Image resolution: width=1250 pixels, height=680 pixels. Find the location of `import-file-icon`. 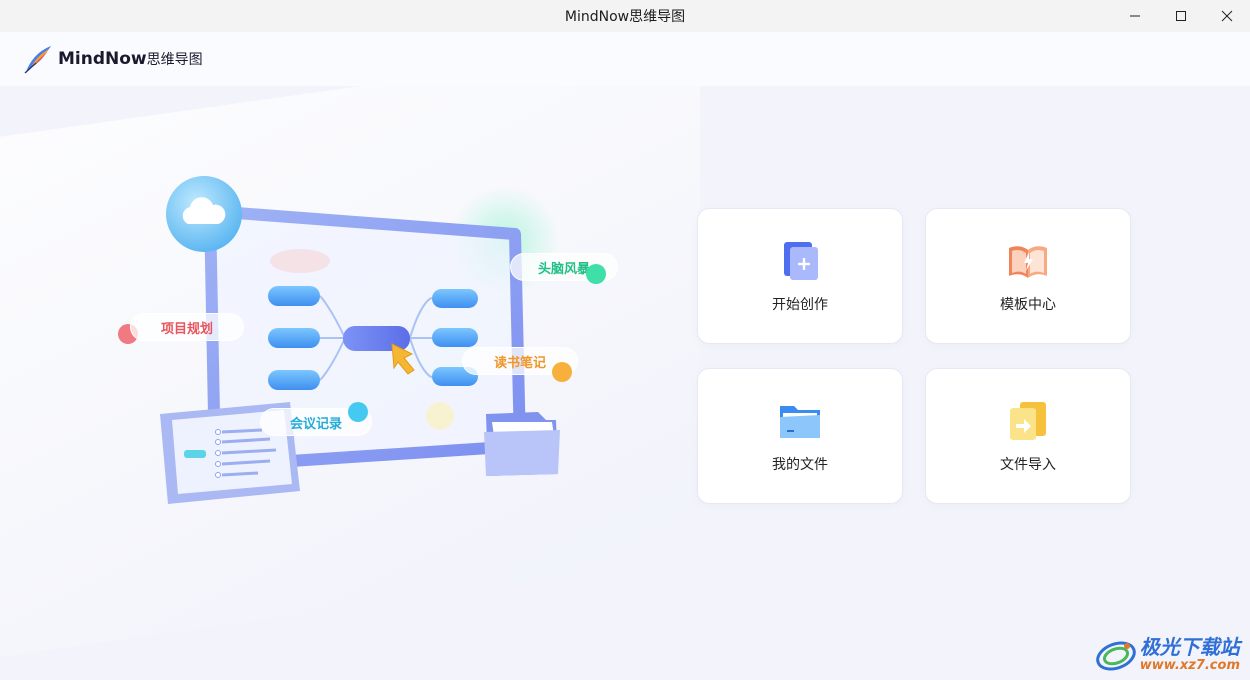

import-file-icon is located at coordinates (1028, 421).